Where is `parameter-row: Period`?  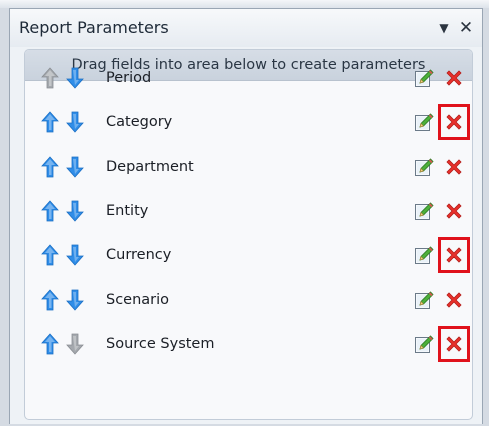
parameter-row: Period is located at coordinates (248, 78).